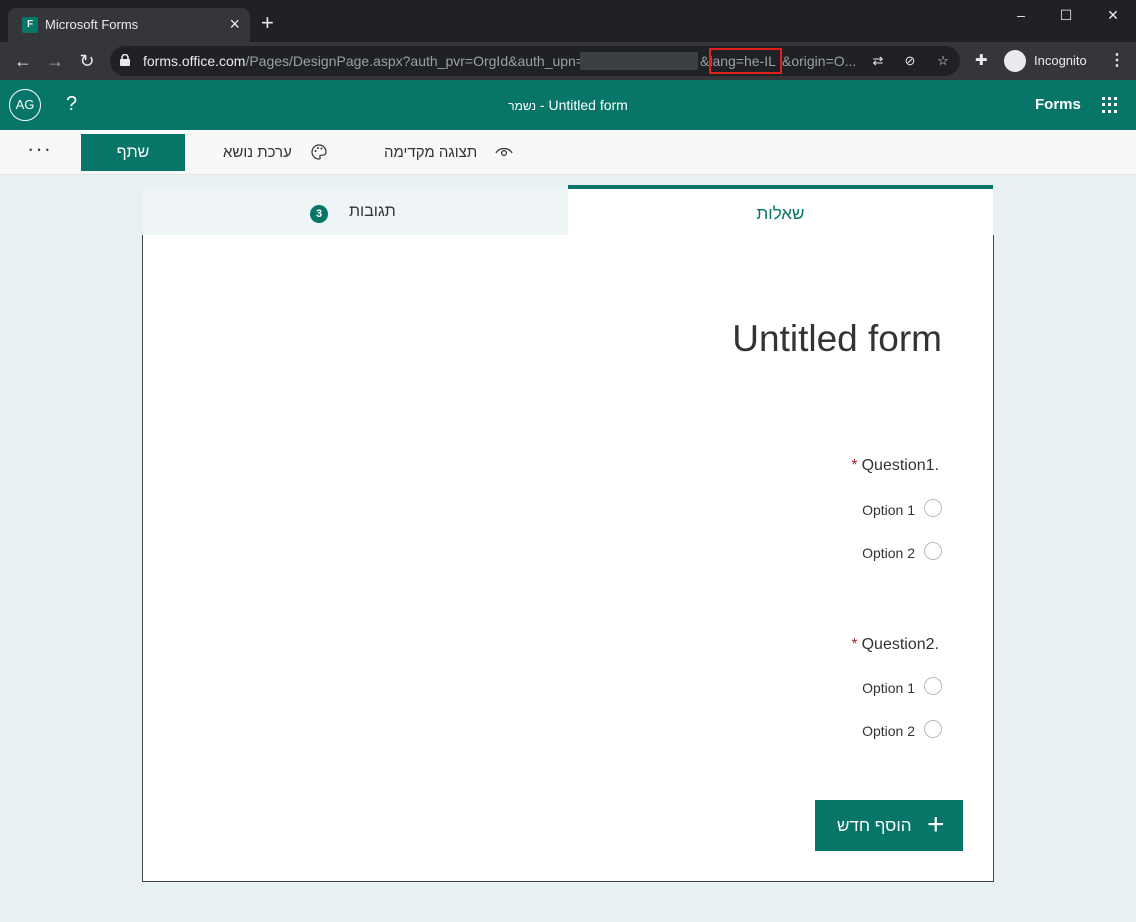  What do you see at coordinates (39, 149) in the screenshot?
I see `more-options-icon: ···` at bounding box center [39, 149].